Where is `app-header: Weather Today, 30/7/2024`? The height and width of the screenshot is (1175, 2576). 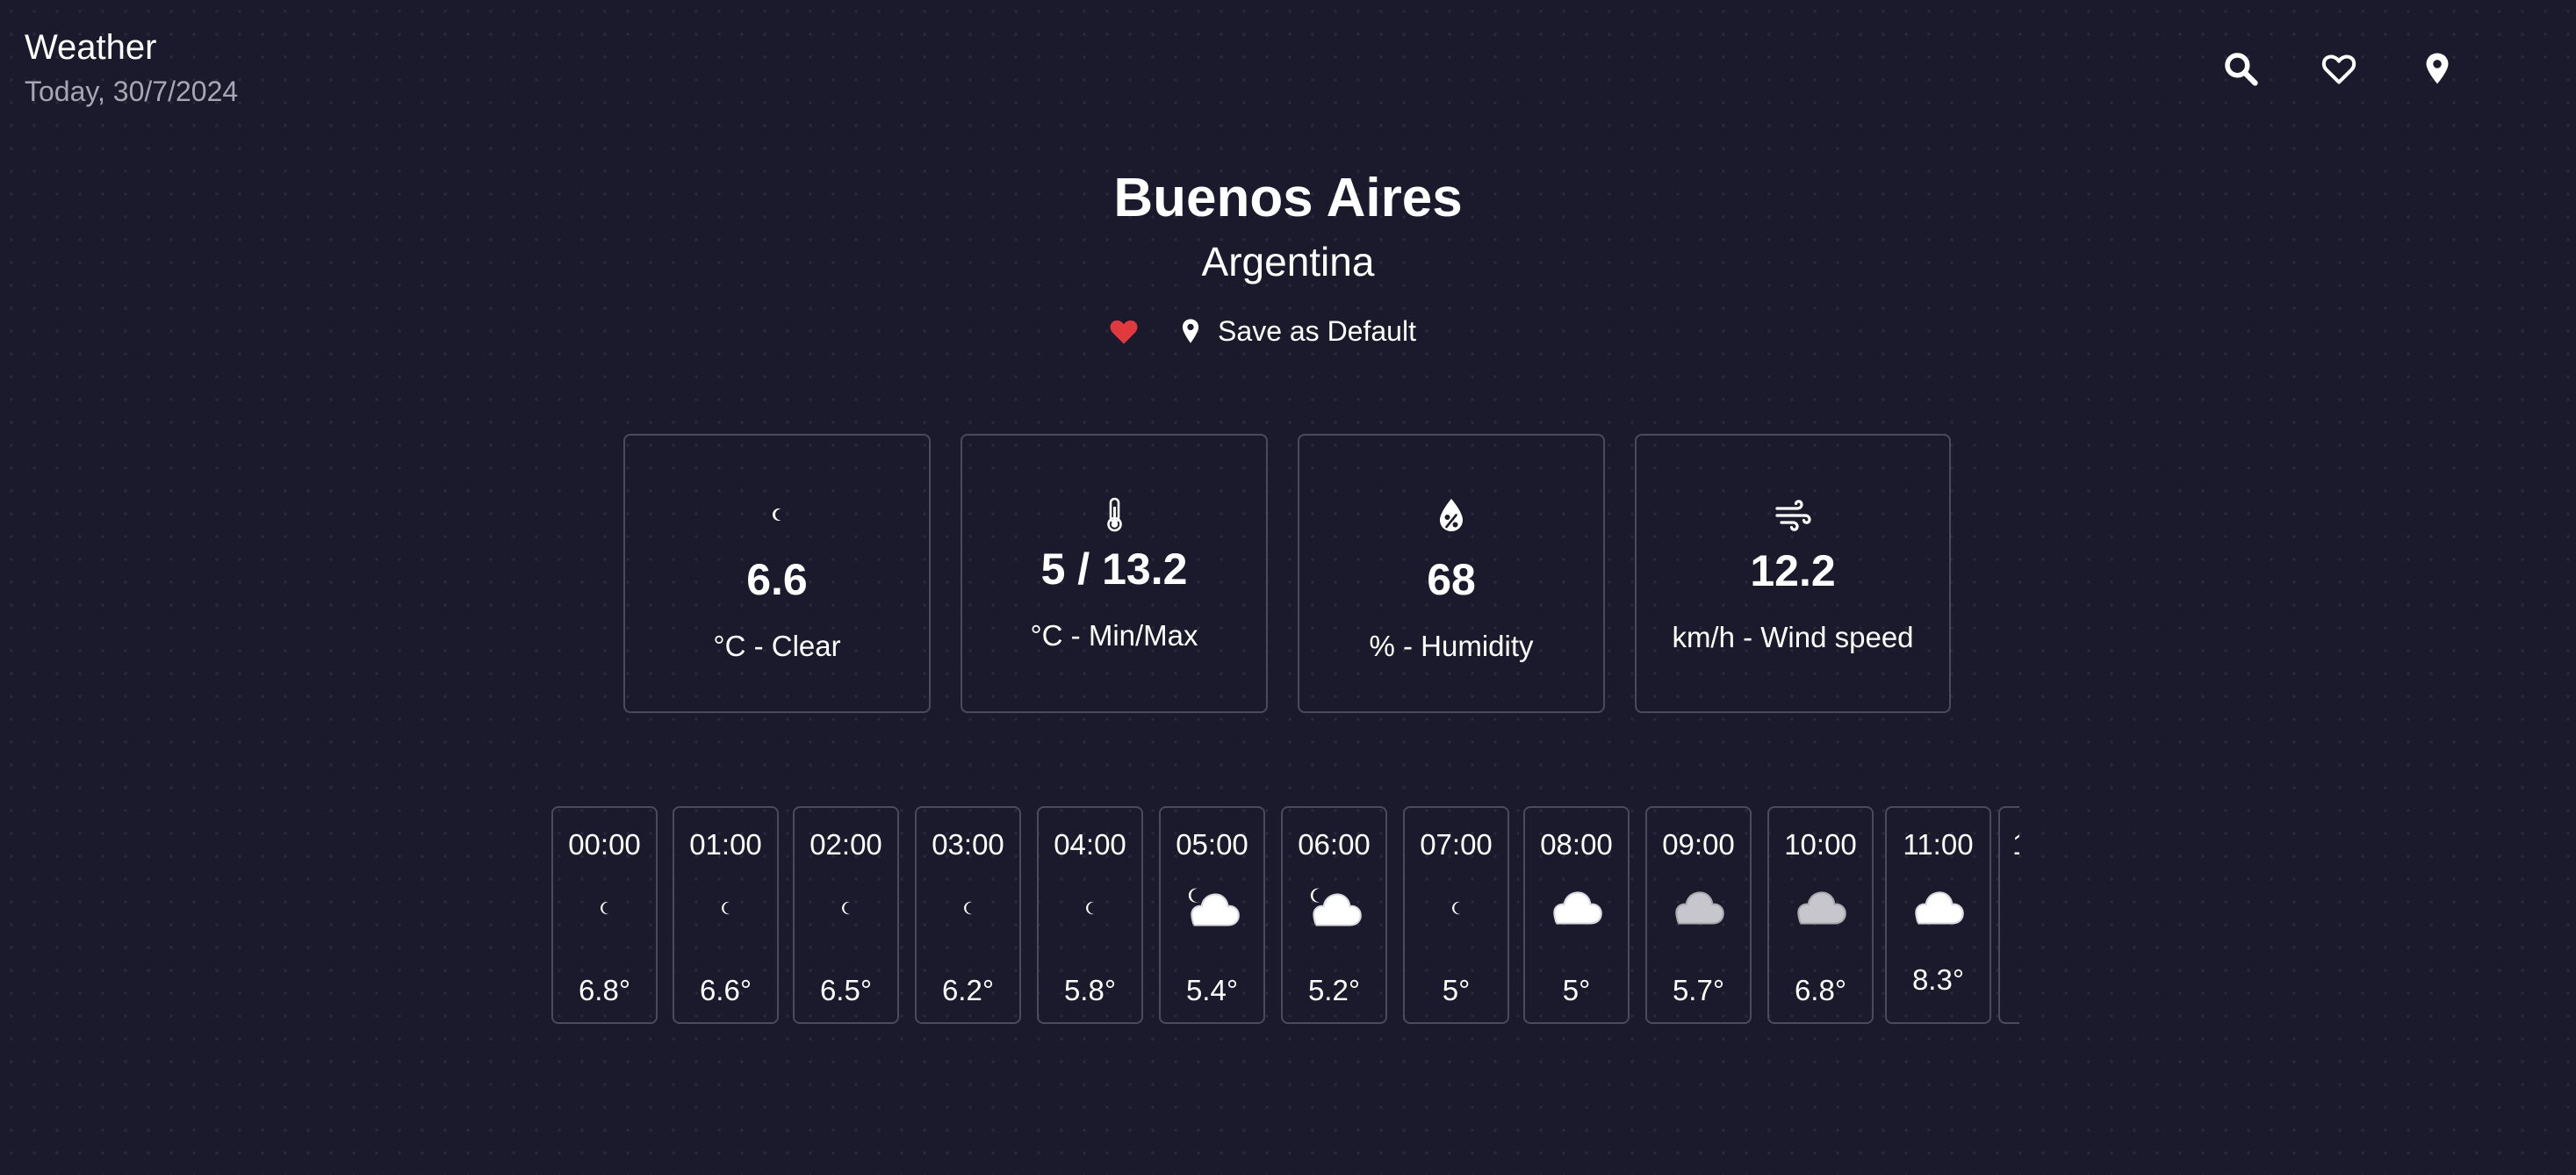
app-header: Weather Today, 30/7/2024 is located at coordinates (131, 67).